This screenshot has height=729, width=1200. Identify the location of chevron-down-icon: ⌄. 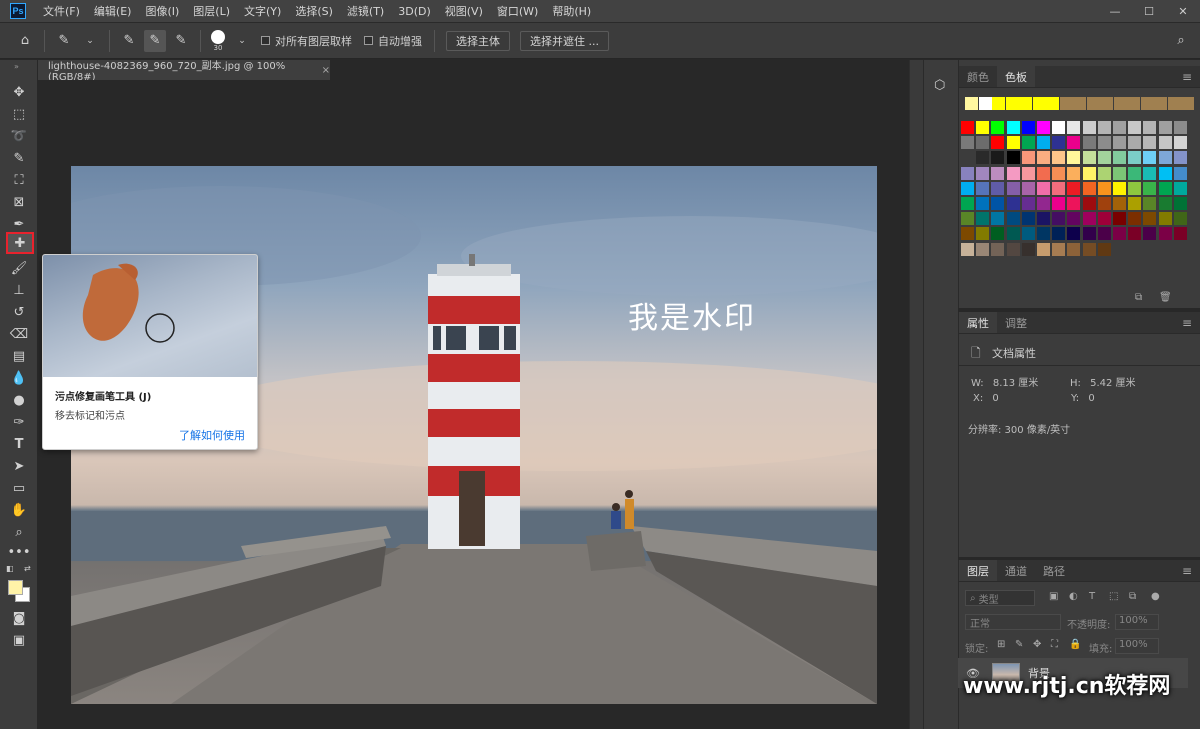
(242, 41).